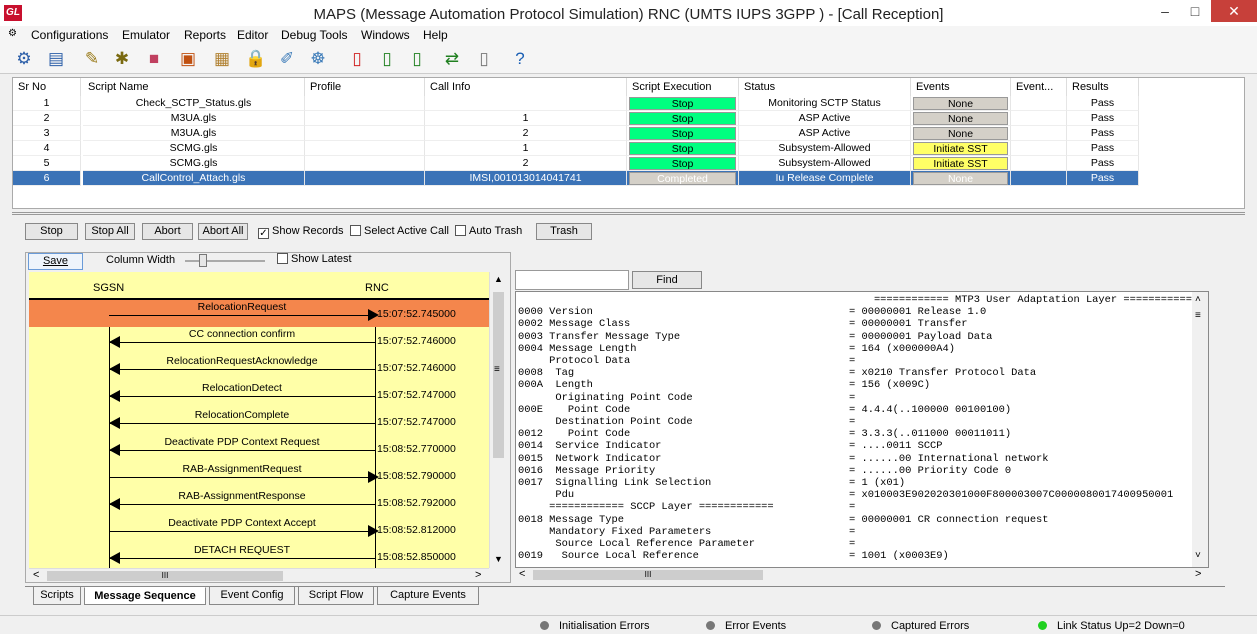 Image resolution: width=1257 pixels, height=634 pixels. I want to click on scroll-down-icon: ▼, so click(498, 559).